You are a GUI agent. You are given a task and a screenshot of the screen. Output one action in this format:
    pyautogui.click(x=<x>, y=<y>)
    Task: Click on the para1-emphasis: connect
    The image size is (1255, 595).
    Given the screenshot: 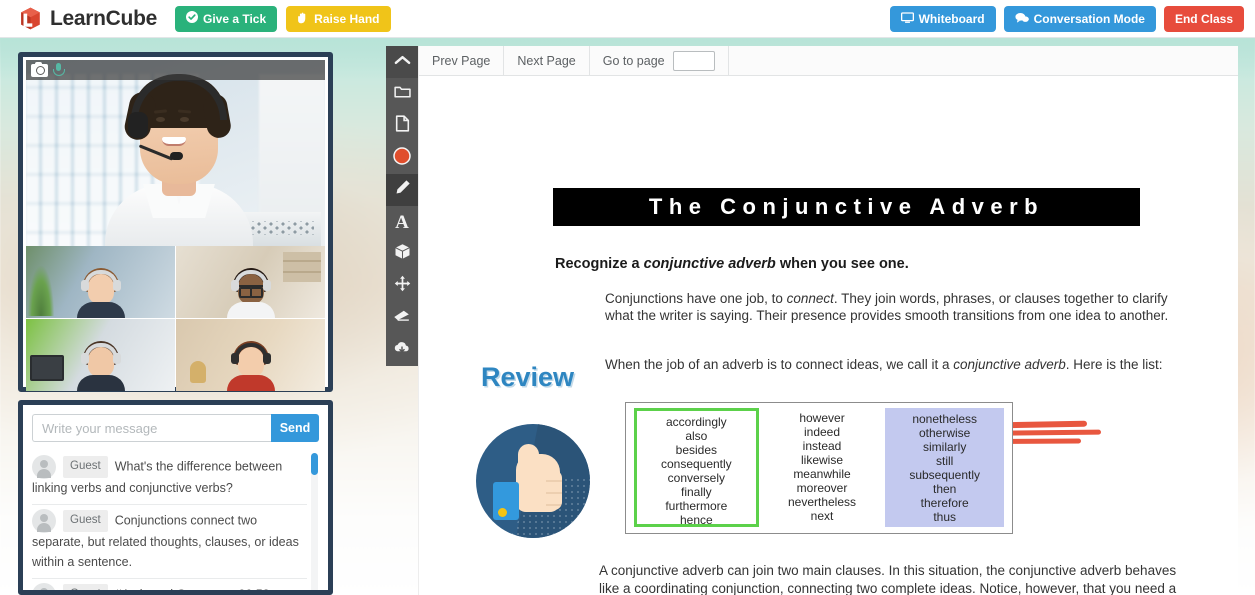 What is the action you would take?
    pyautogui.click(x=810, y=298)
    